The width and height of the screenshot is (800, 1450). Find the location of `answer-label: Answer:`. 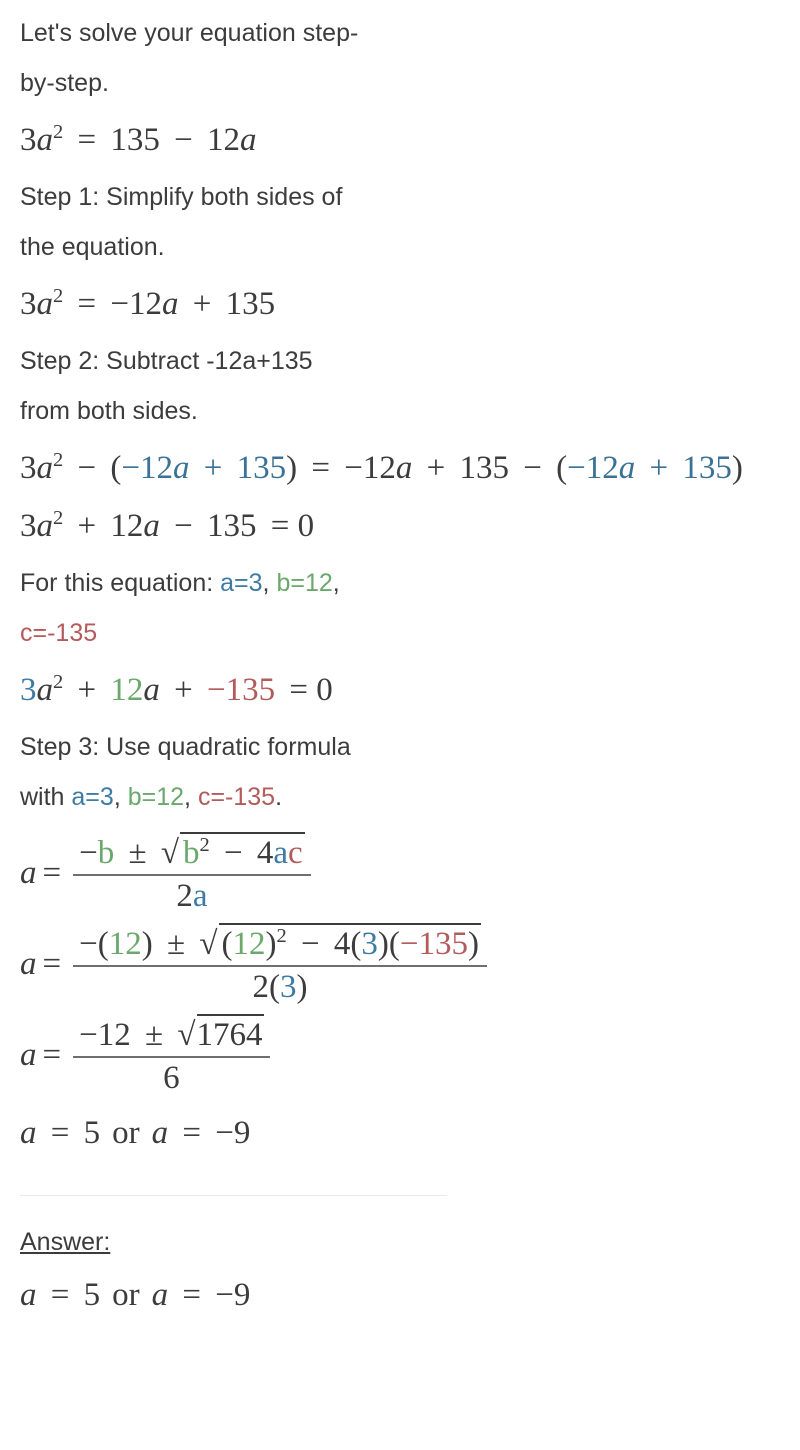

answer-label: Answer: is located at coordinates (65, 1242).